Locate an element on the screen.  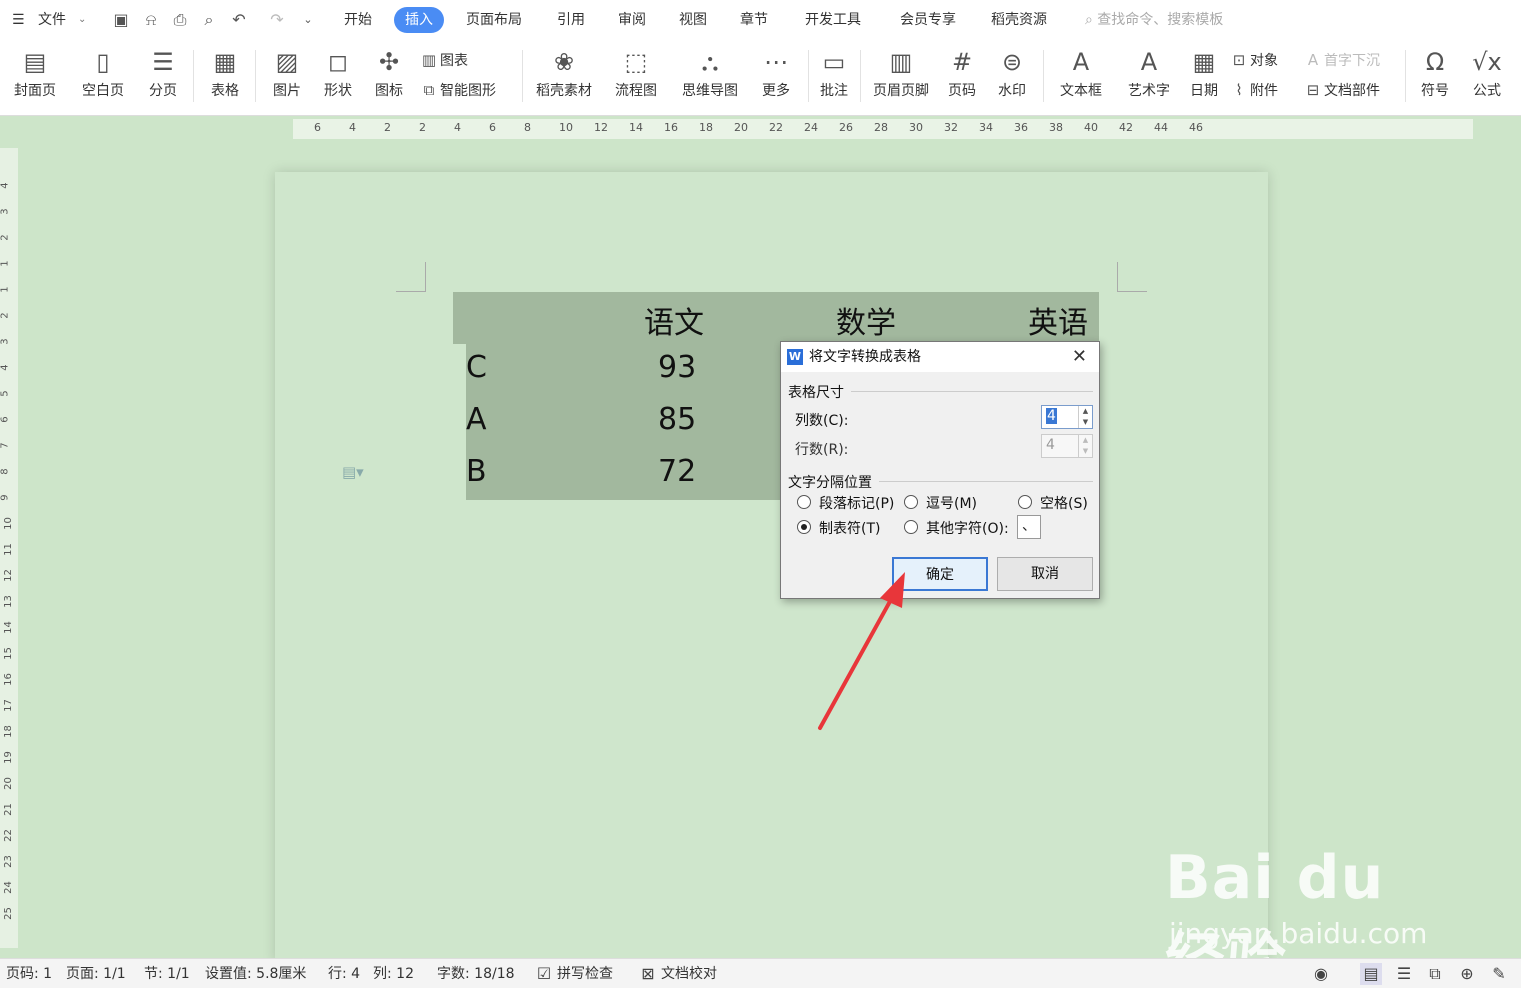
radio-other-label: 其他字符(O): is located at coordinates (967, 528).